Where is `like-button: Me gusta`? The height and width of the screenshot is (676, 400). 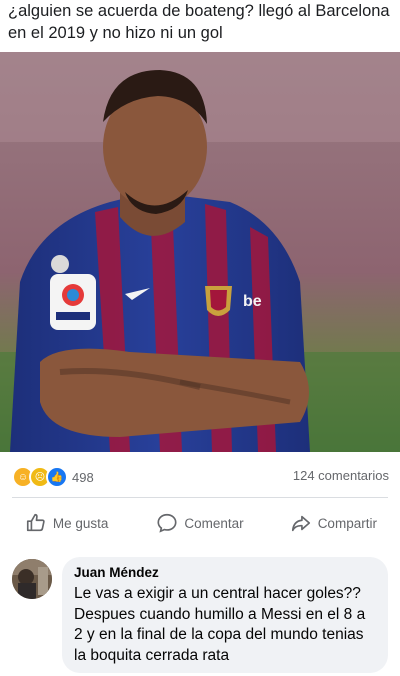
like-button: Me gusta is located at coordinates (66, 523).